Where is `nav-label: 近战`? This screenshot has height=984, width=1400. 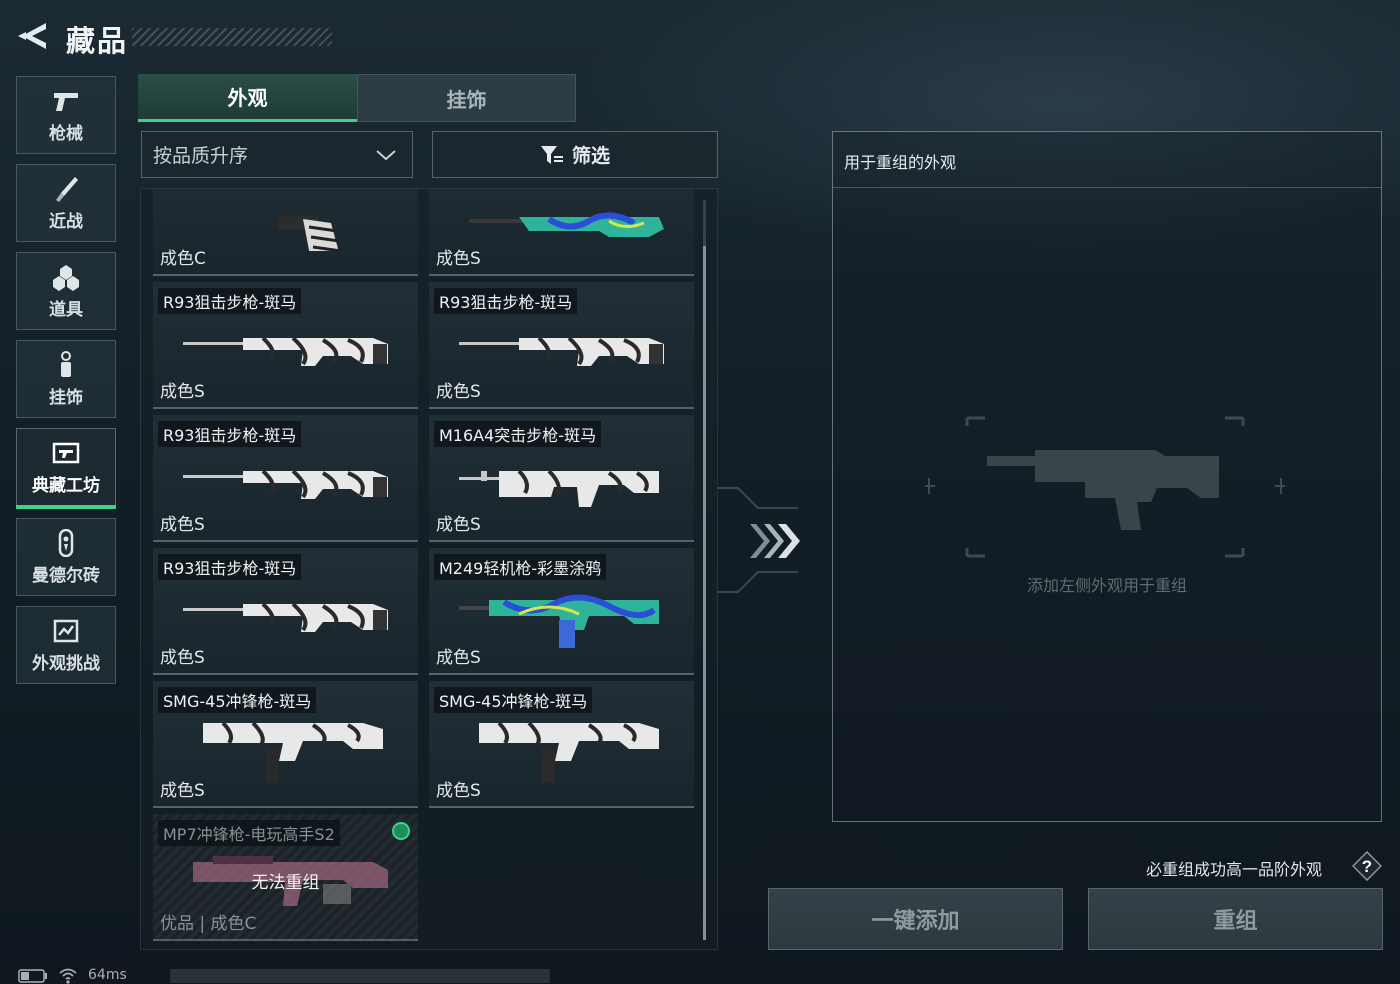
nav-label: 近战 is located at coordinates (66, 221).